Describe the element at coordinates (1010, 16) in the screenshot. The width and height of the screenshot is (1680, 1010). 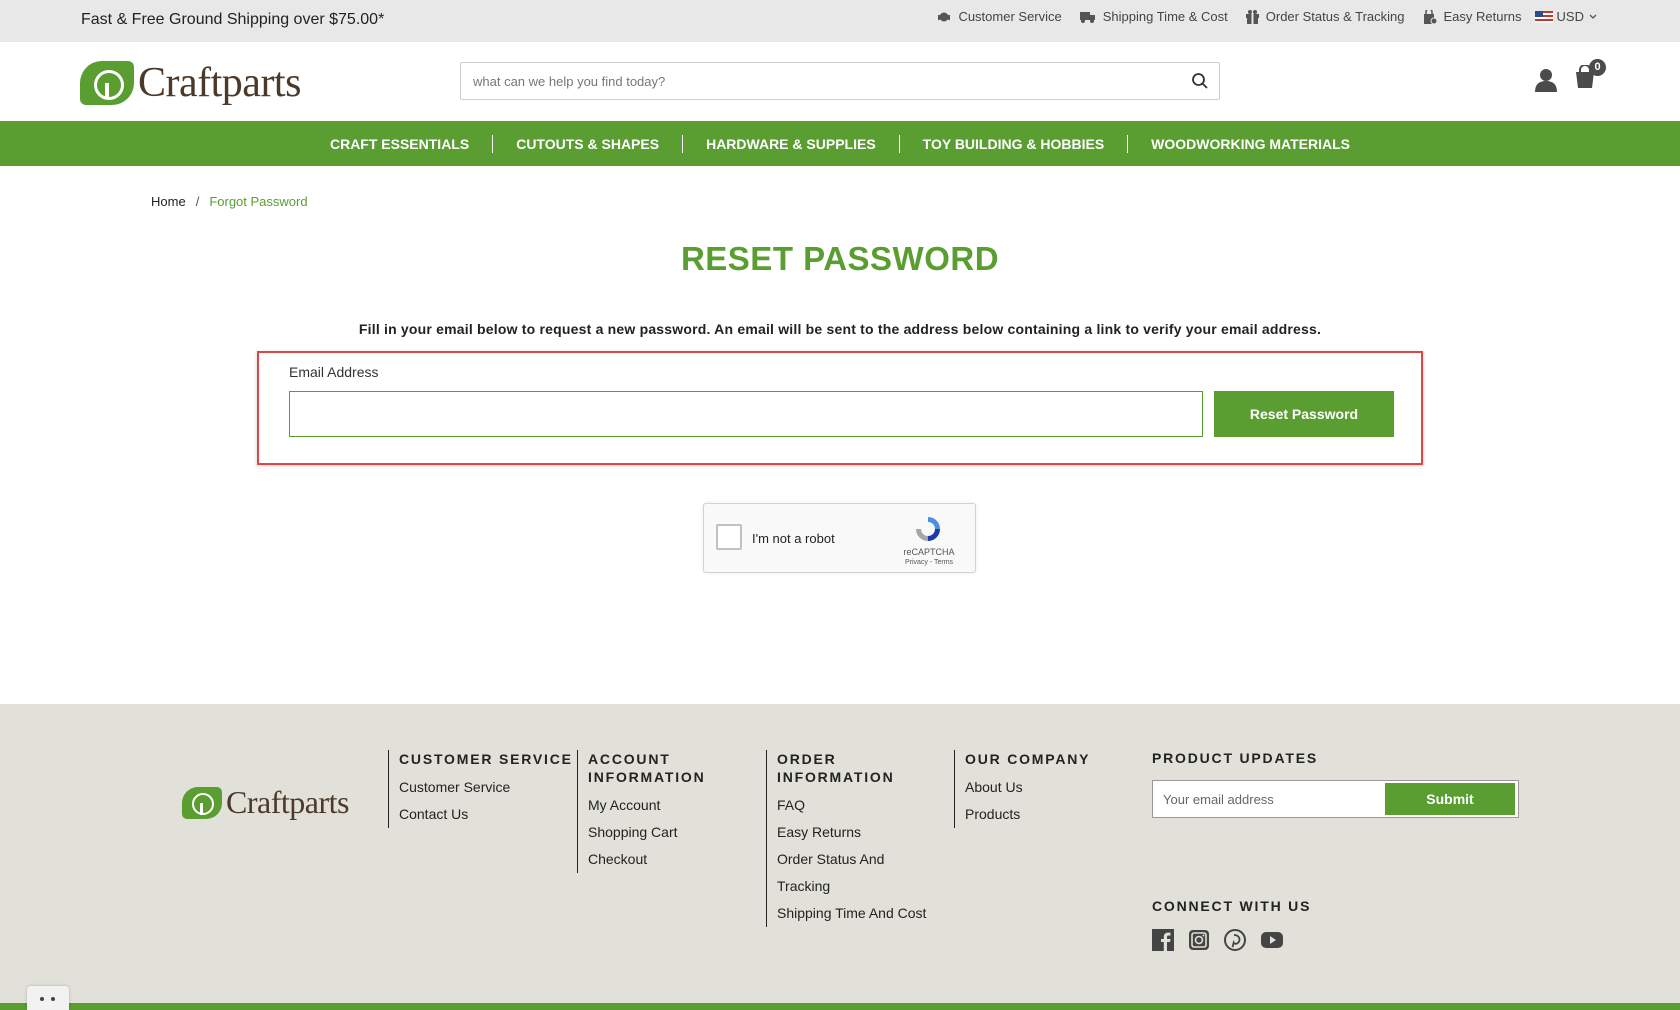
I see `customer-service-label: Customer Service` at that location.